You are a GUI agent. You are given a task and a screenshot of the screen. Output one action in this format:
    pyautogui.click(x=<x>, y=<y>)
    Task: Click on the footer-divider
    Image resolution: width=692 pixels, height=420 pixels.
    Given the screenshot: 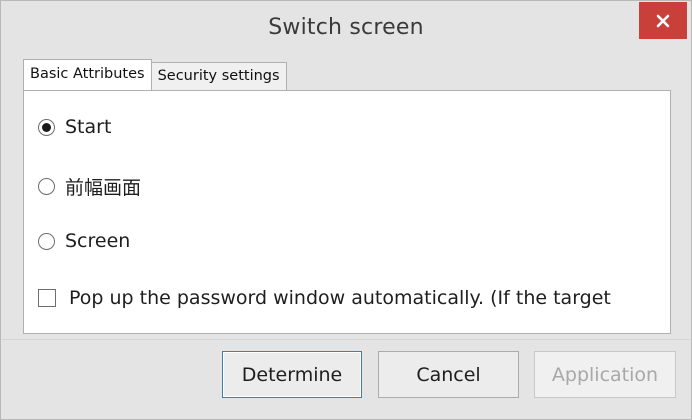 What is the action you would take?
    pyautogui.click(x=346, y=339)
    